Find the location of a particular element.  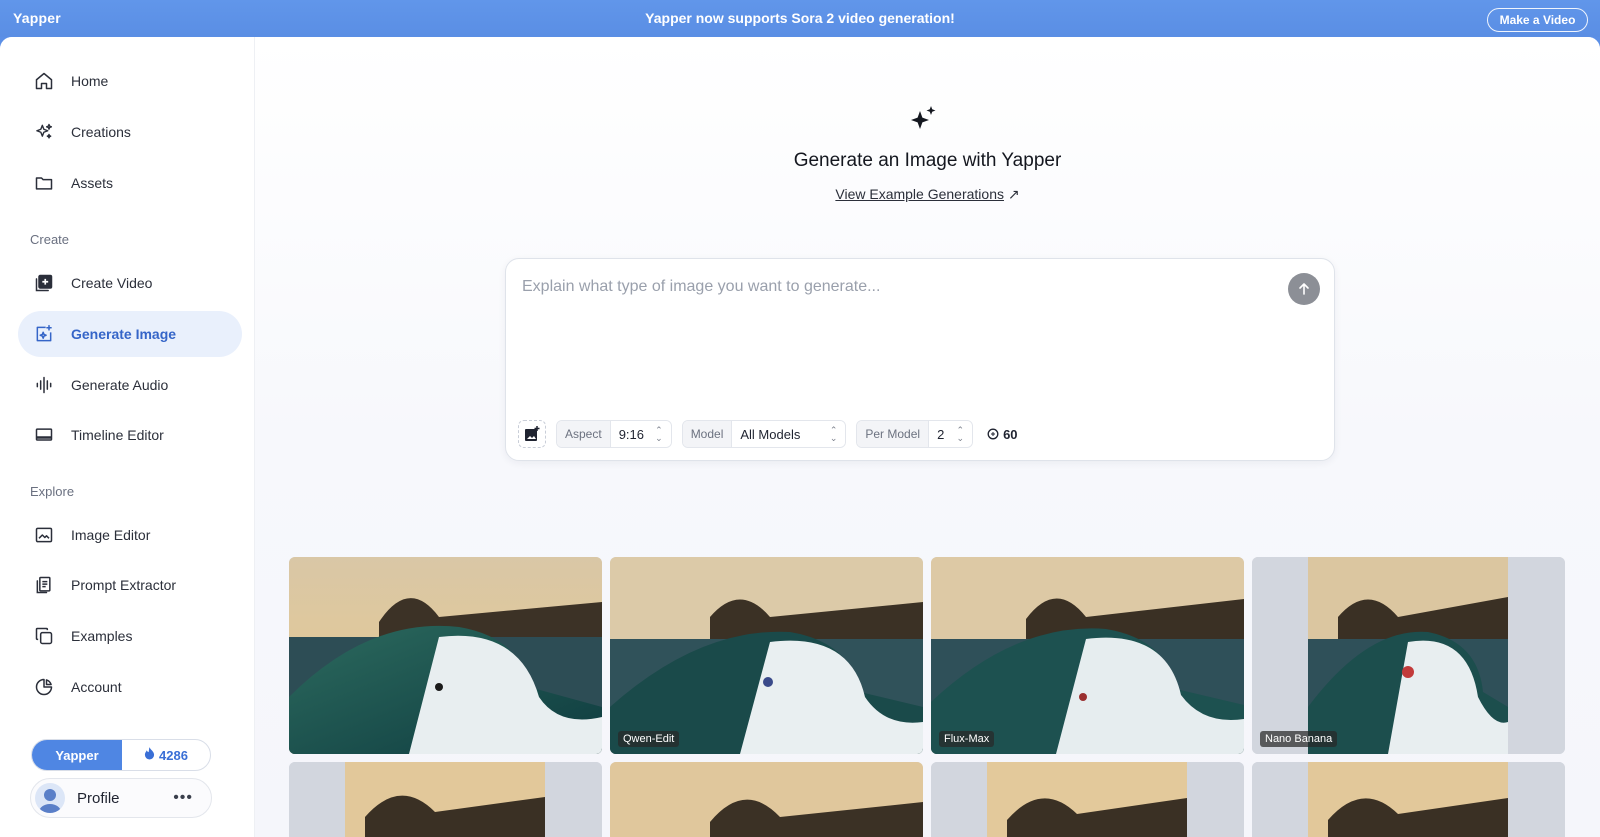

sidebar-item-generate-audio: Generate Audio is located at coordinates (130, 385).